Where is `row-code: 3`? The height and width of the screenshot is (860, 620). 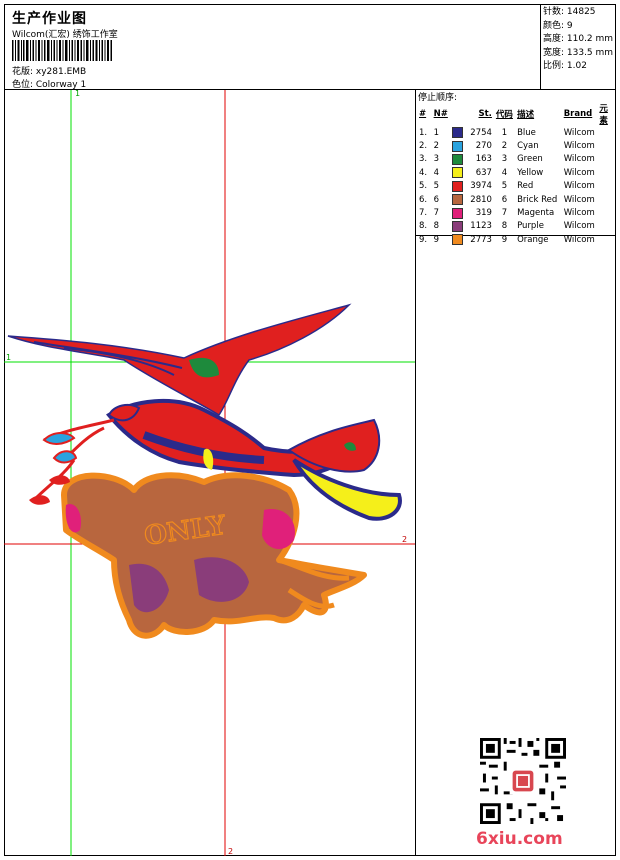
row-code: 3 is located at coordinates (504, 159).